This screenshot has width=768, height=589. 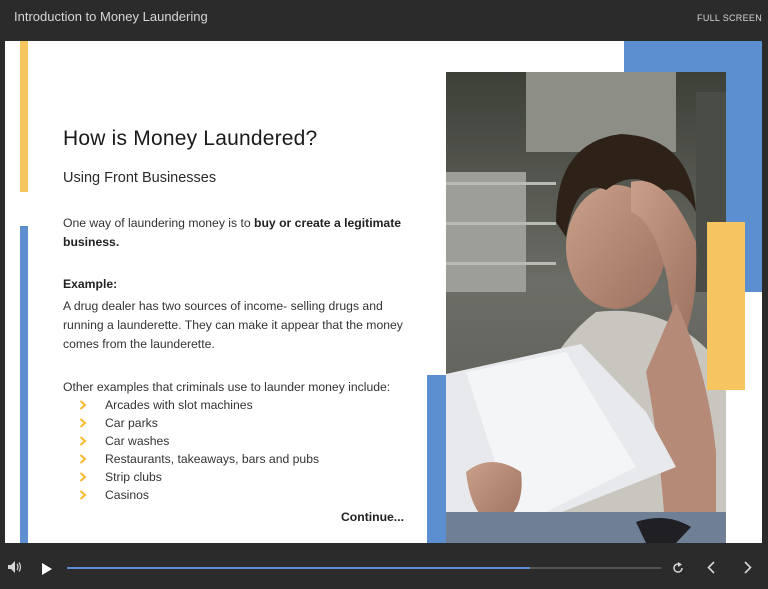 I want to click on slide-subtitle: Using Front Businesses, so click(x=140, y=178).